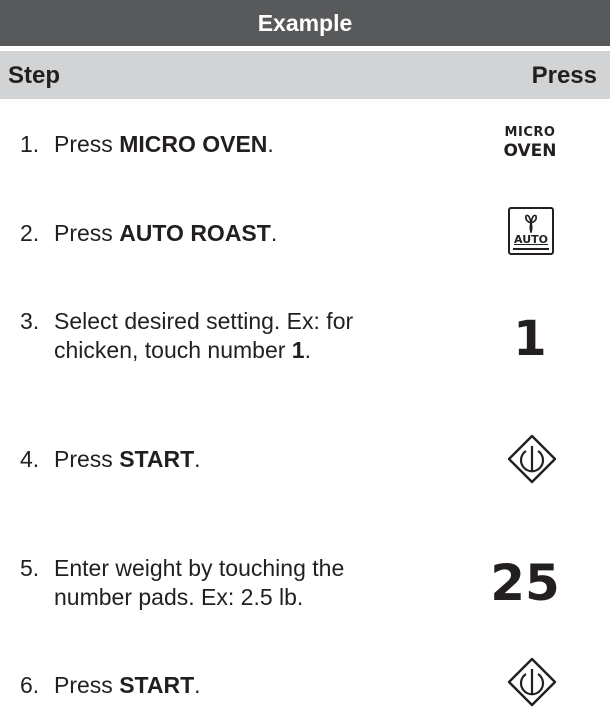 The height and width of the screenshot is (709, 610). Describe the element at coordinates (531, 249) in the screenshot. I see `auto-button-underline` at that location.